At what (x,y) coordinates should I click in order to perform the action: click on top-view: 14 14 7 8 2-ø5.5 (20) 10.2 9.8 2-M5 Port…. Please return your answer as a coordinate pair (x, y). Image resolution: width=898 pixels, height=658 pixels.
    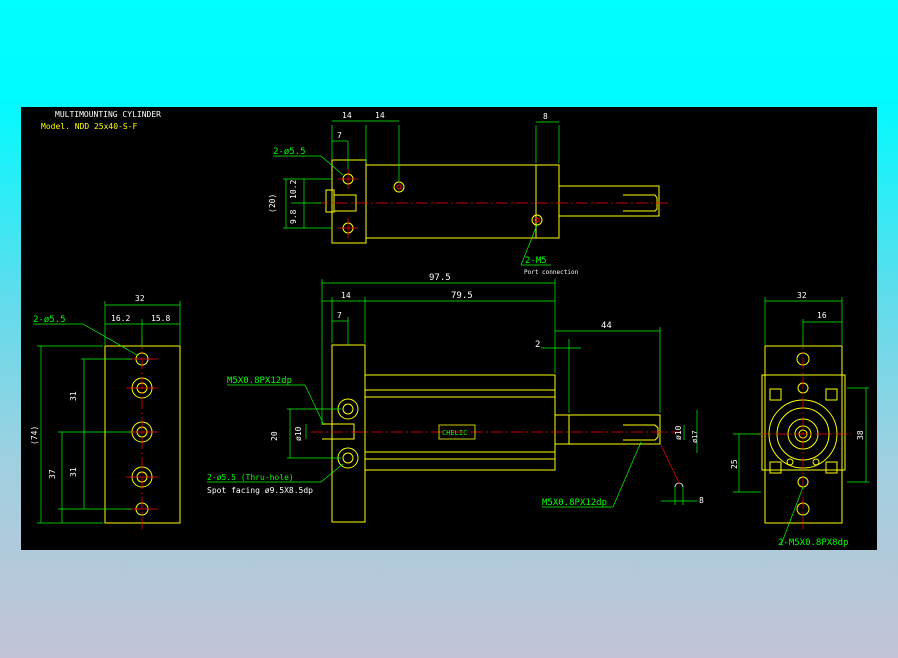
    Looking at the image, I should click on (469, 193).